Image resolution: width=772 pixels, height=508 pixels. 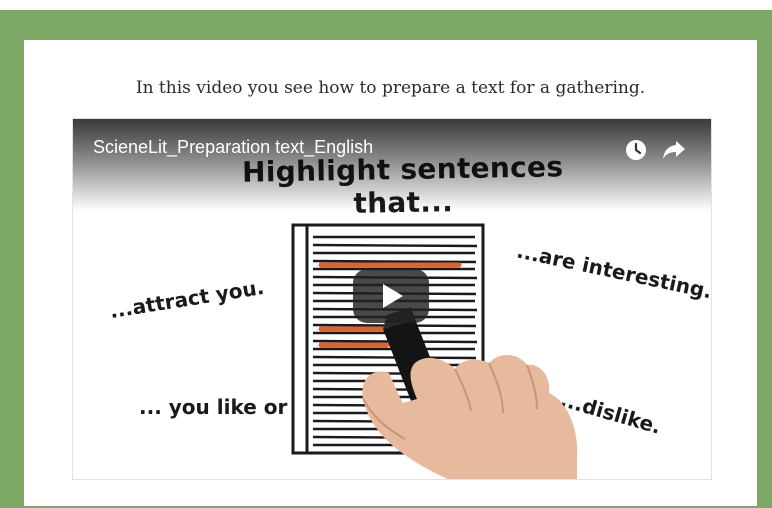 What do you see at coordinates (636, 150) in the screenshot?
I see `clock-icon` at bounding box center [636, 150].